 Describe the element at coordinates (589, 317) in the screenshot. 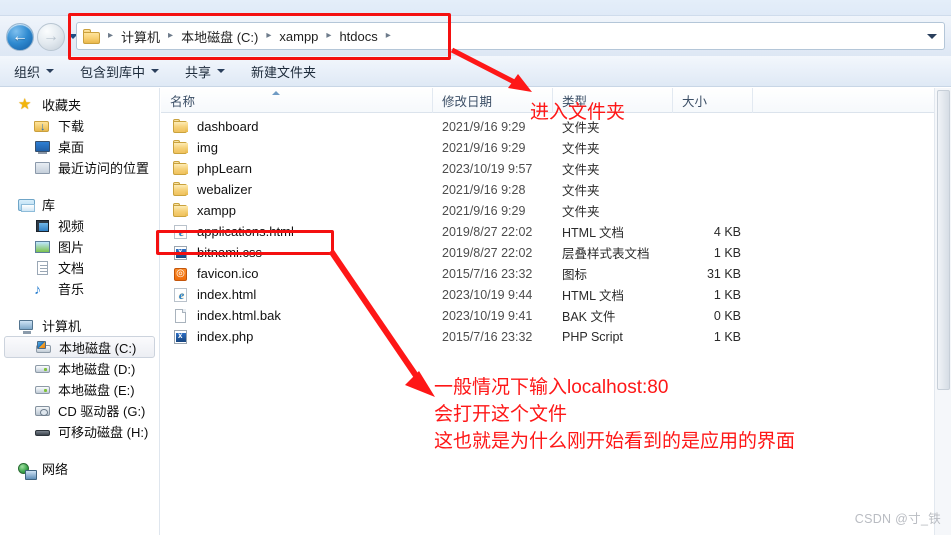

I see `file-type: BAK 文件` at that location.